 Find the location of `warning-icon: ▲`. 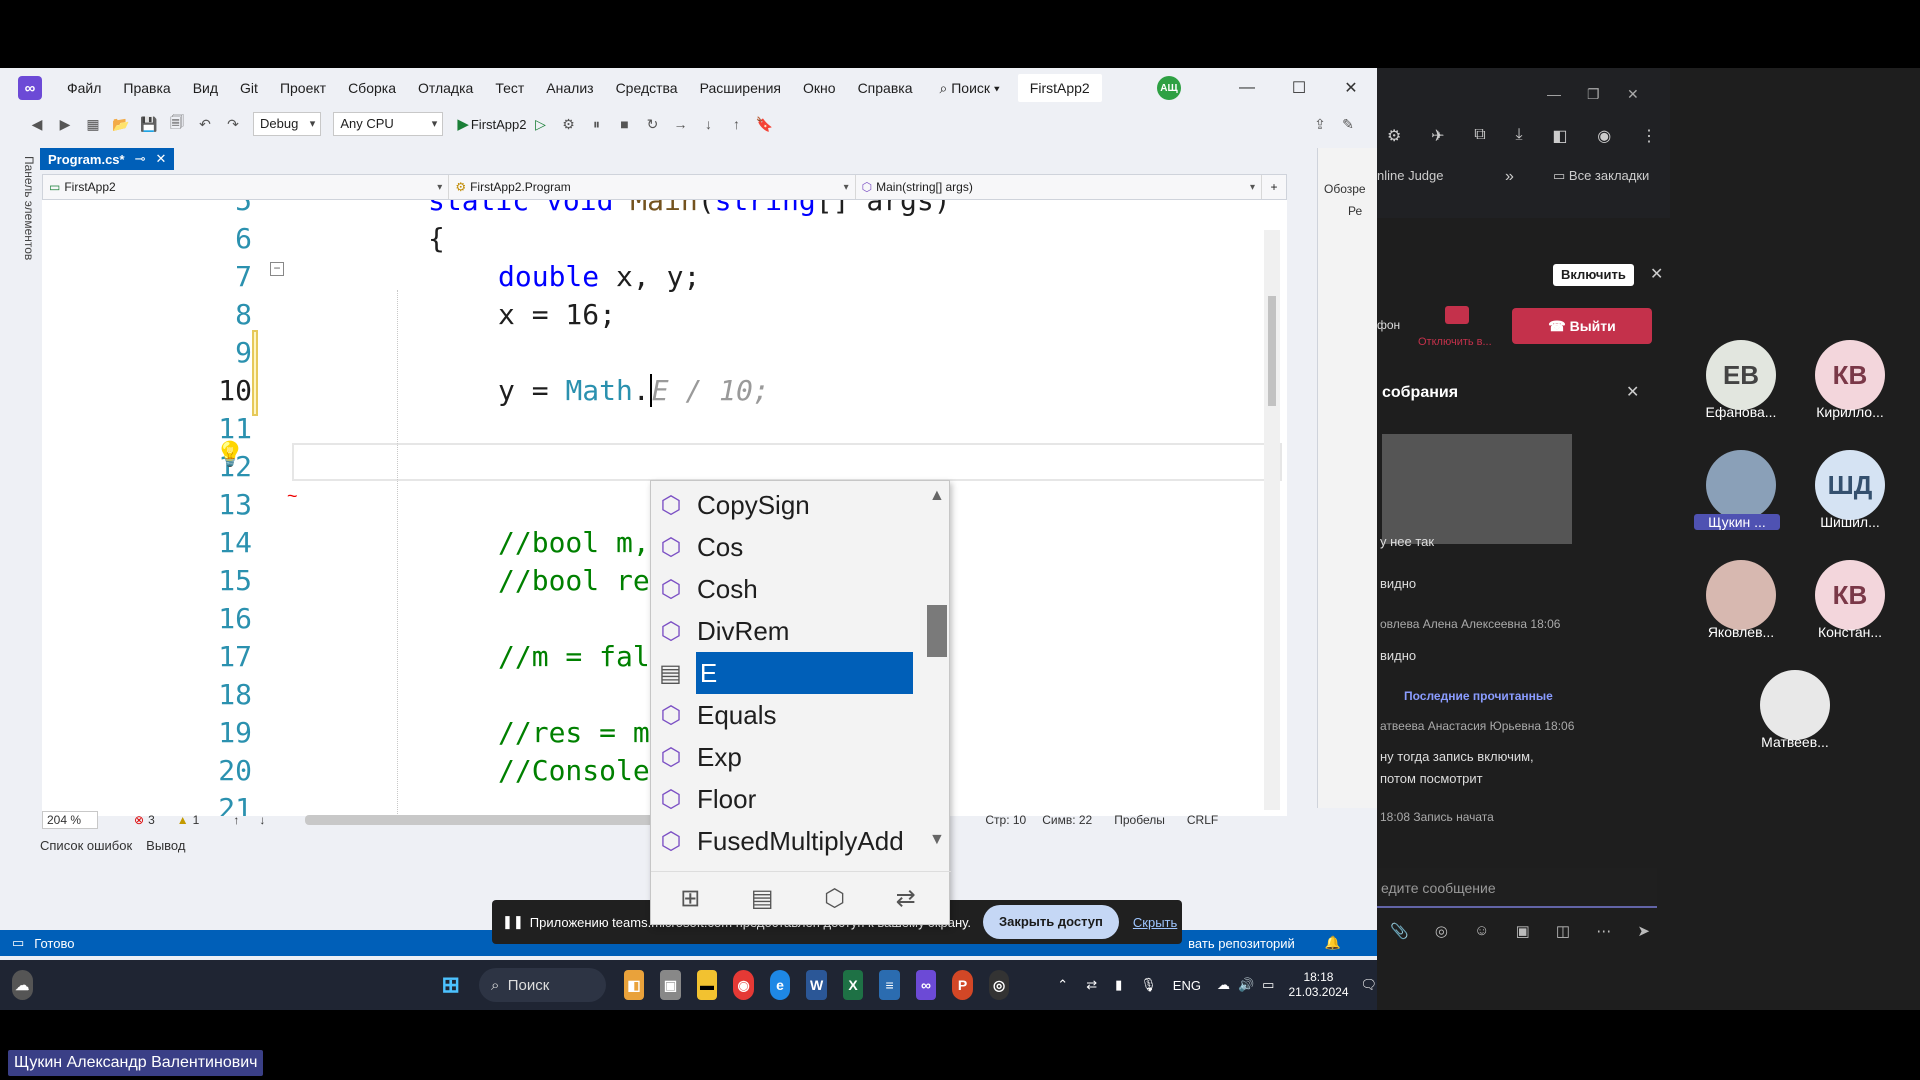

warning-icon: ▲ is located at coordinates (183, 820).